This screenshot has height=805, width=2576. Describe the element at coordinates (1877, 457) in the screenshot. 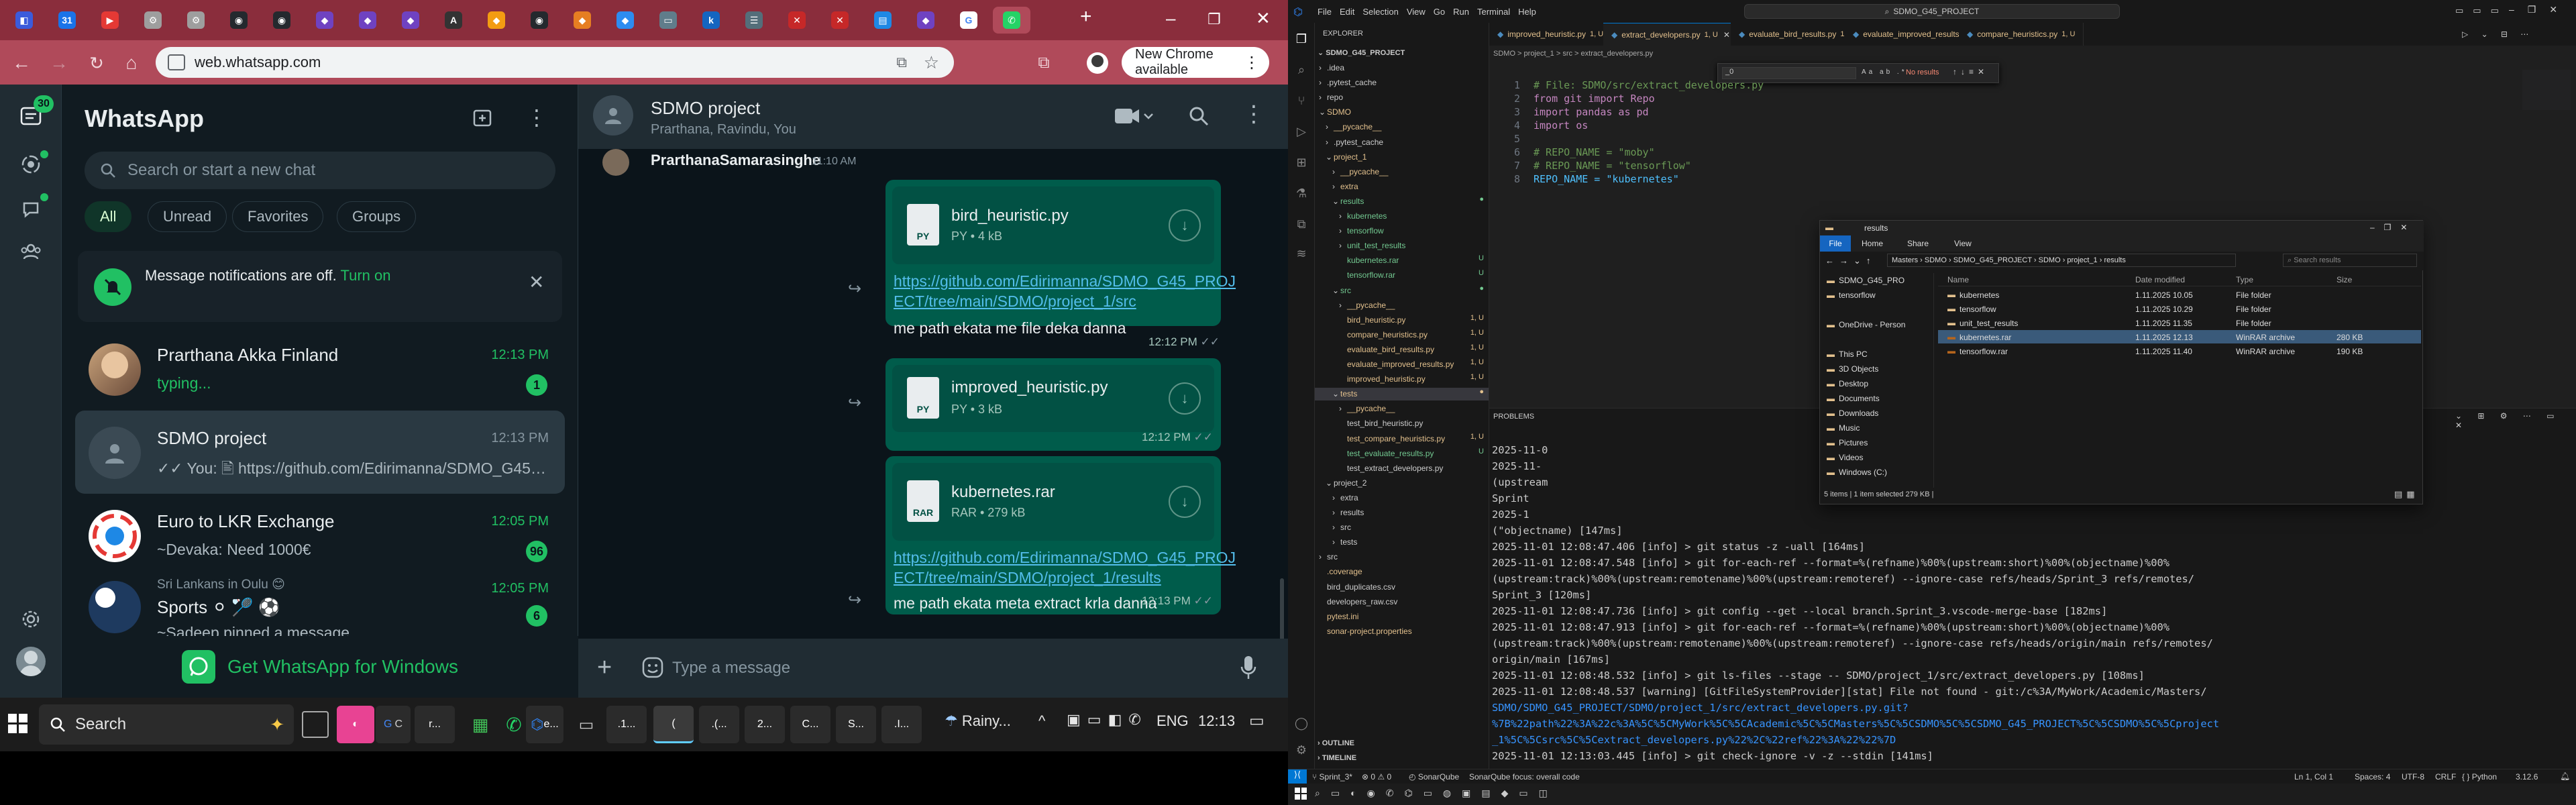

I see `nav-item: ▬ Videos` at that location.